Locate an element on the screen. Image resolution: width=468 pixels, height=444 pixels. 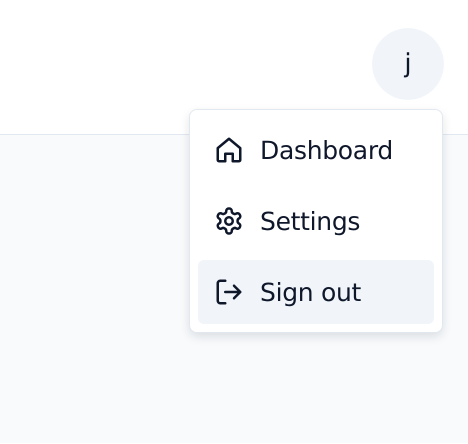
avatar-button: j is located at coordinates (408, 64).